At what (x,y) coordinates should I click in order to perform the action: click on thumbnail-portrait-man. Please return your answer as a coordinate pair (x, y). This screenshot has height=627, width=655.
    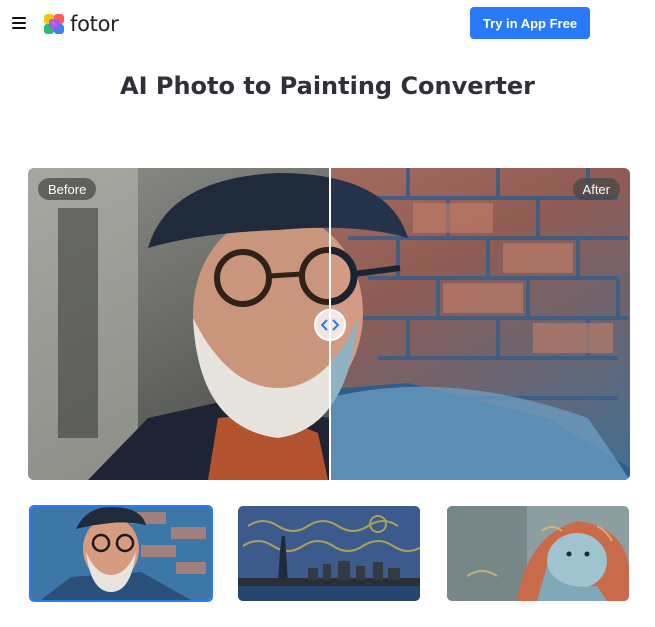
    Looking at the image, I should click on (121, 553).